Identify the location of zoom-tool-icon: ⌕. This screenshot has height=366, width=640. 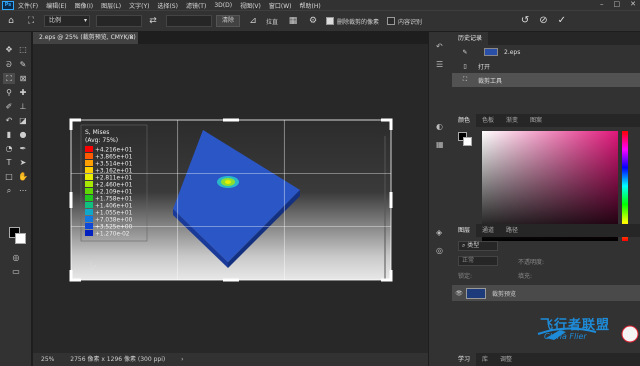
(9, 190).